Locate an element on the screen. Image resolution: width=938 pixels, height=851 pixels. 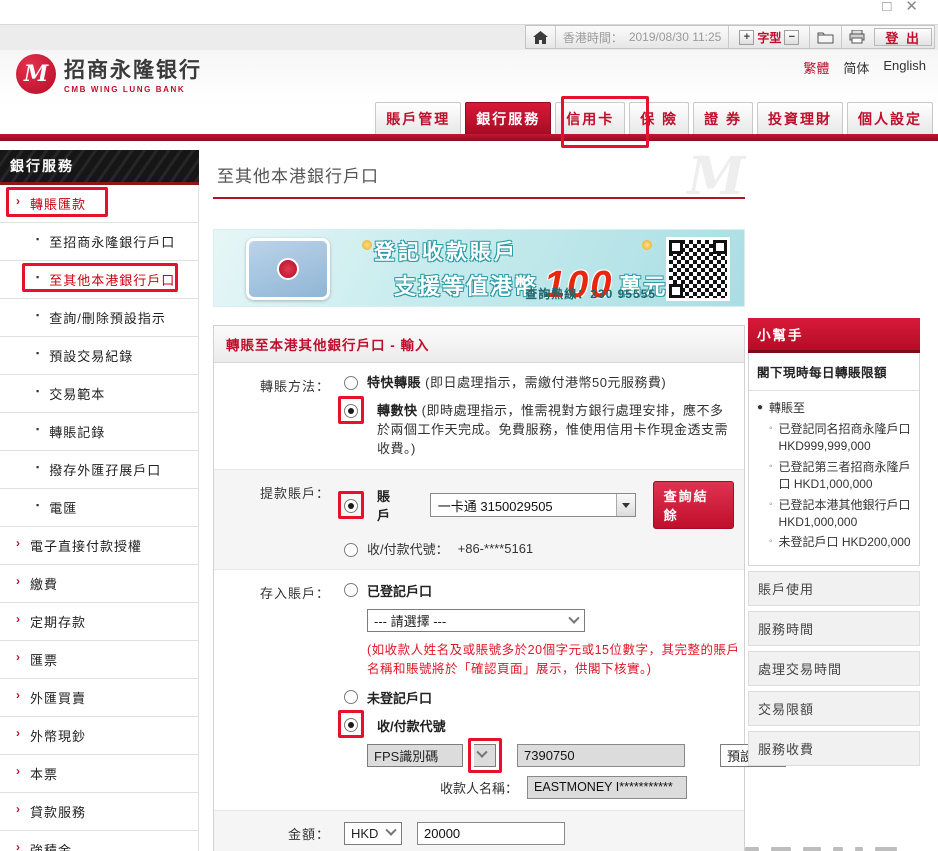
tab-credit-card: 信用卡 is located at coordinates (590, 118).